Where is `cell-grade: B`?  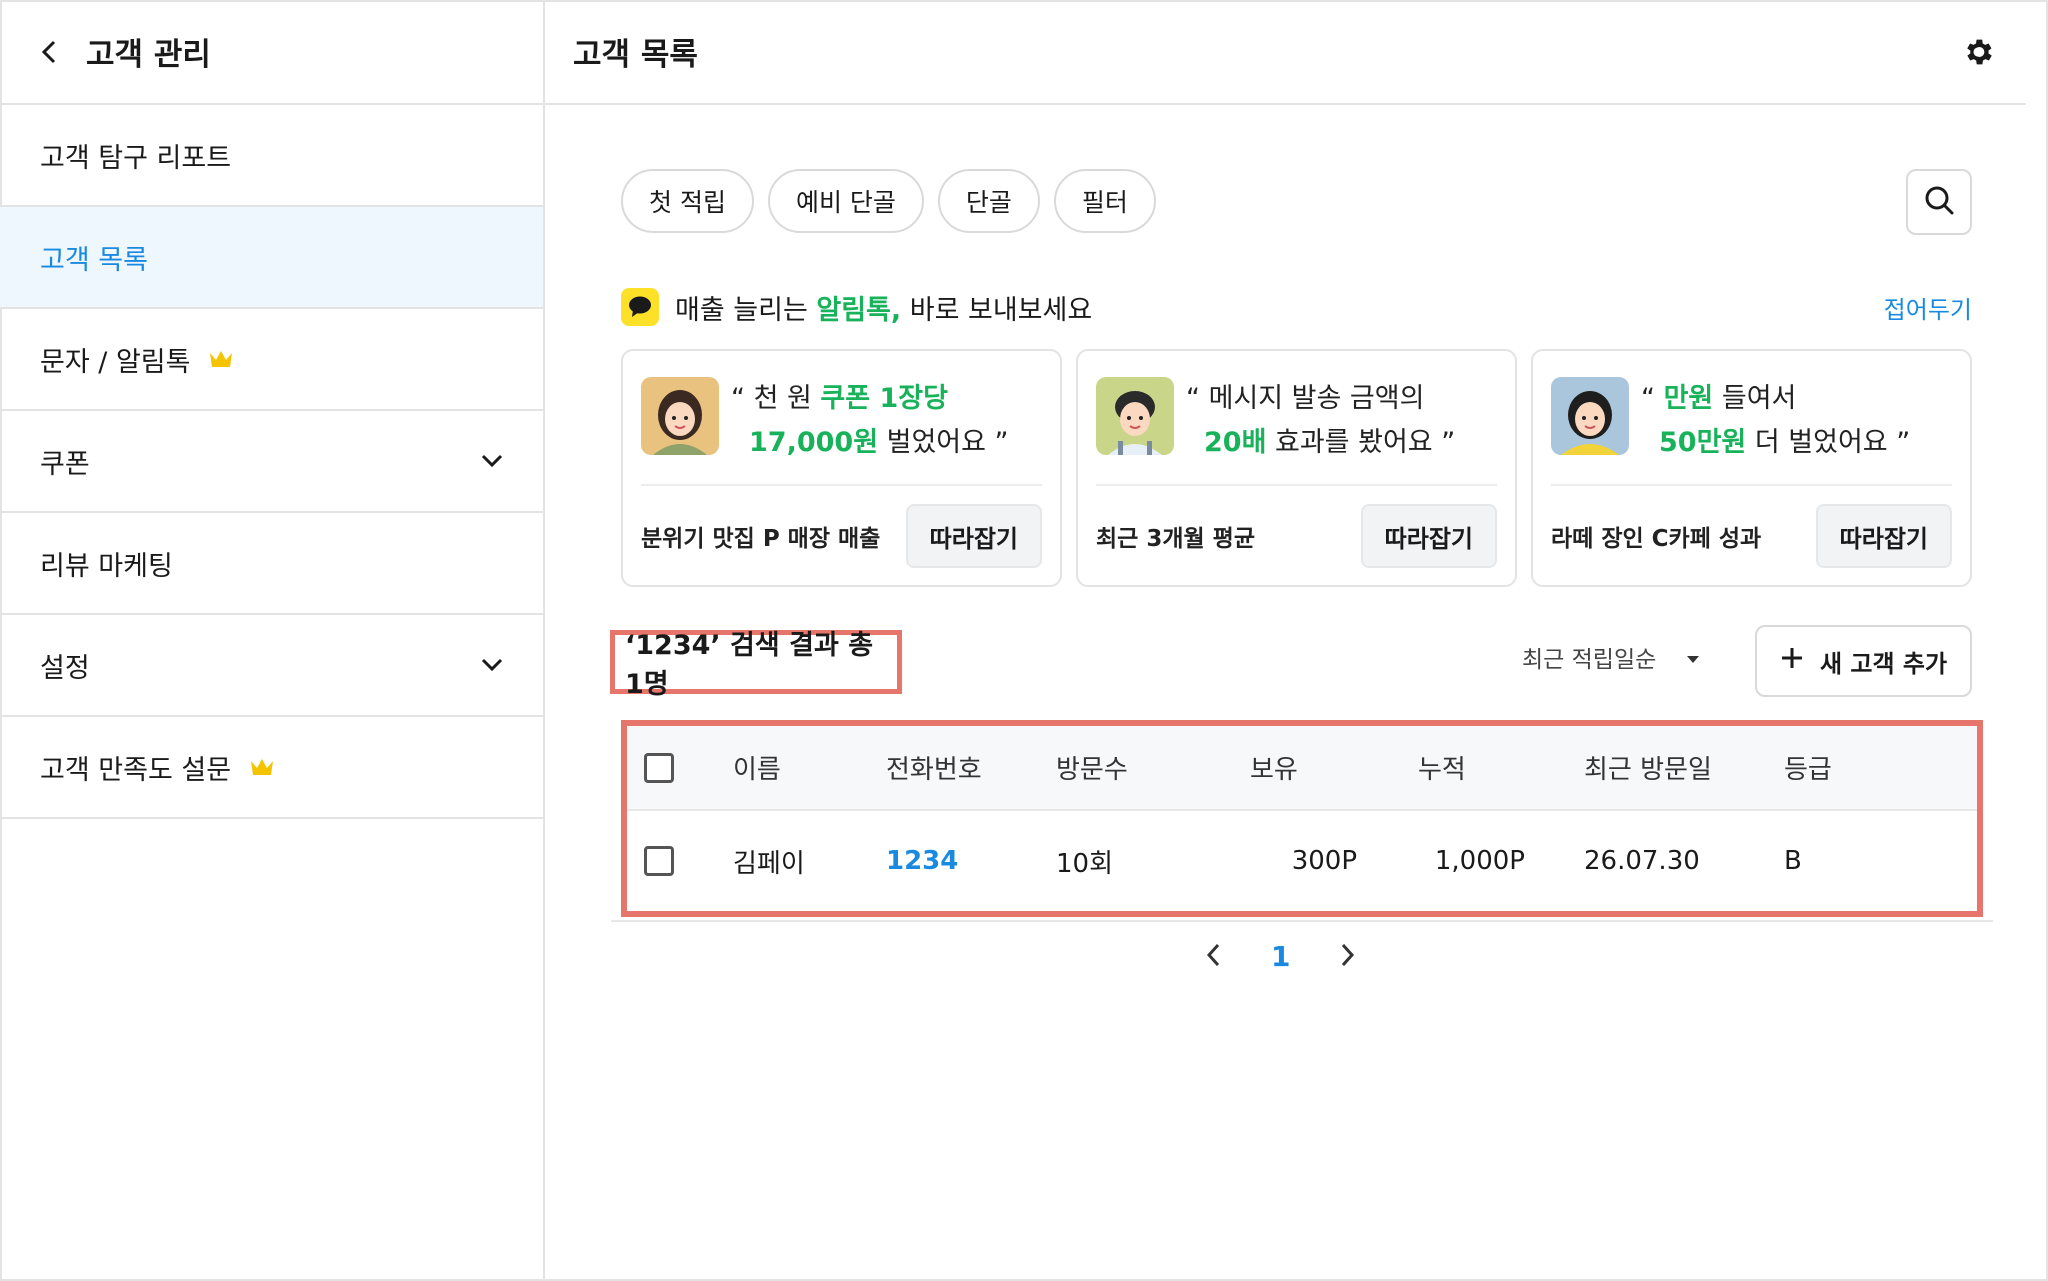
cell-grade: B is located at coordinates (1793, 861).